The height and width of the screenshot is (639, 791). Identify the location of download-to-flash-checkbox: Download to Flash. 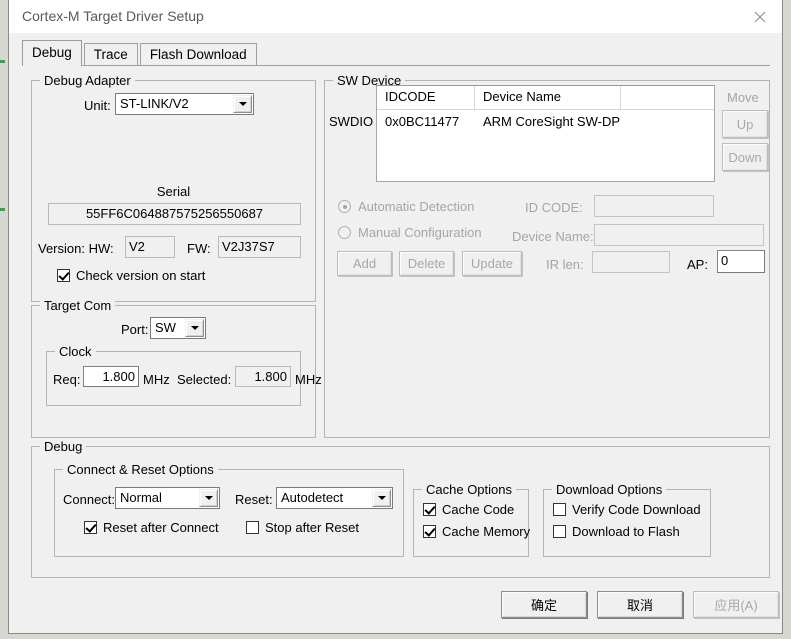
(616, 531).